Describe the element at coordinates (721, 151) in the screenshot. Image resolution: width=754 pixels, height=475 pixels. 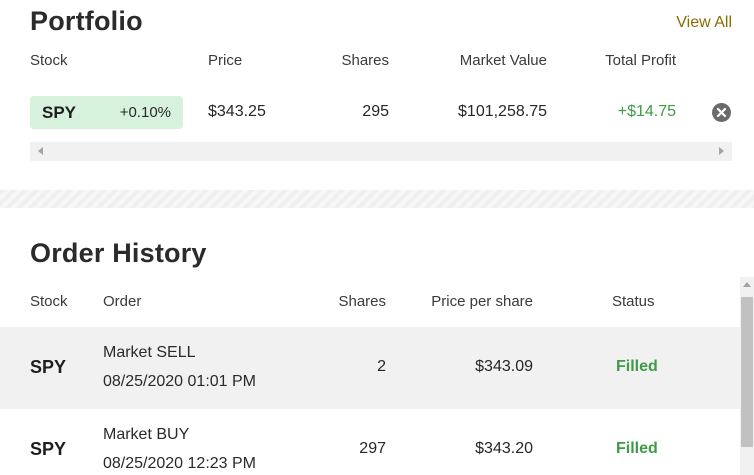
I see `scroll-right-arrow` at that location.